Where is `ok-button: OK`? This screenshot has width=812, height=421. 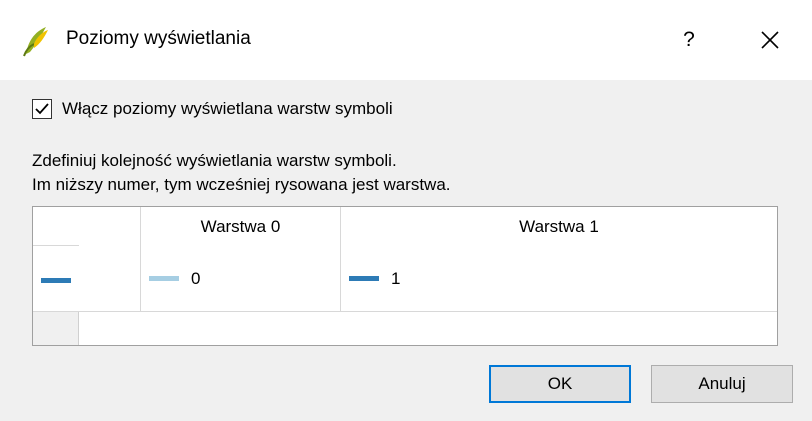
ok-button: OK is located at coordinates (560, 384).